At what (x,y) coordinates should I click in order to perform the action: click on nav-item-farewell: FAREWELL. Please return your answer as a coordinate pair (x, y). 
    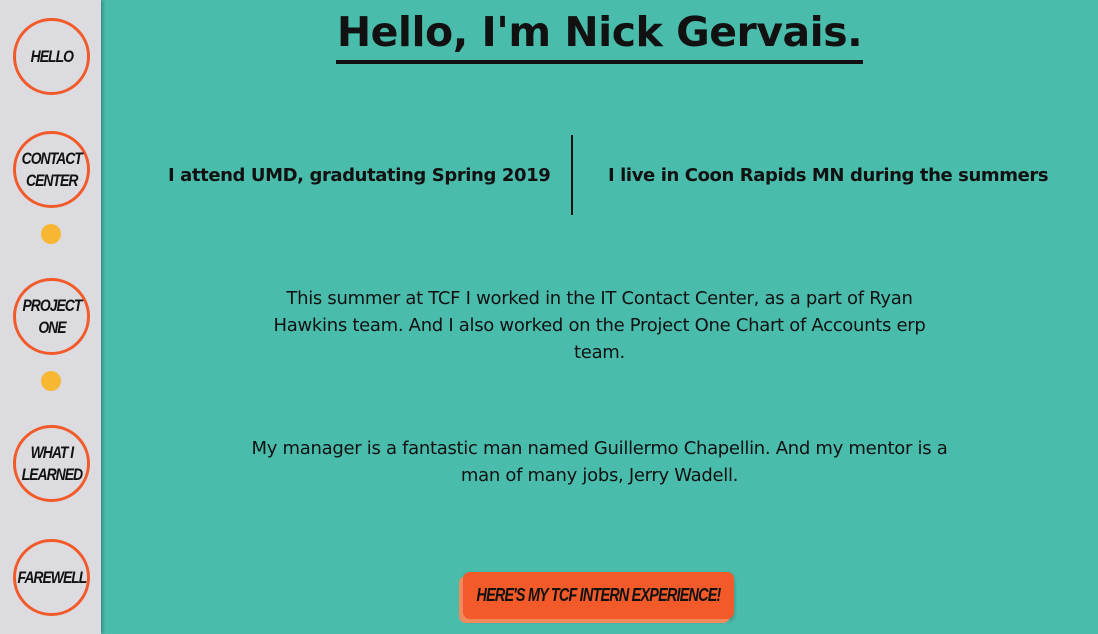
    Looking at the image, I should click on (51, 577).